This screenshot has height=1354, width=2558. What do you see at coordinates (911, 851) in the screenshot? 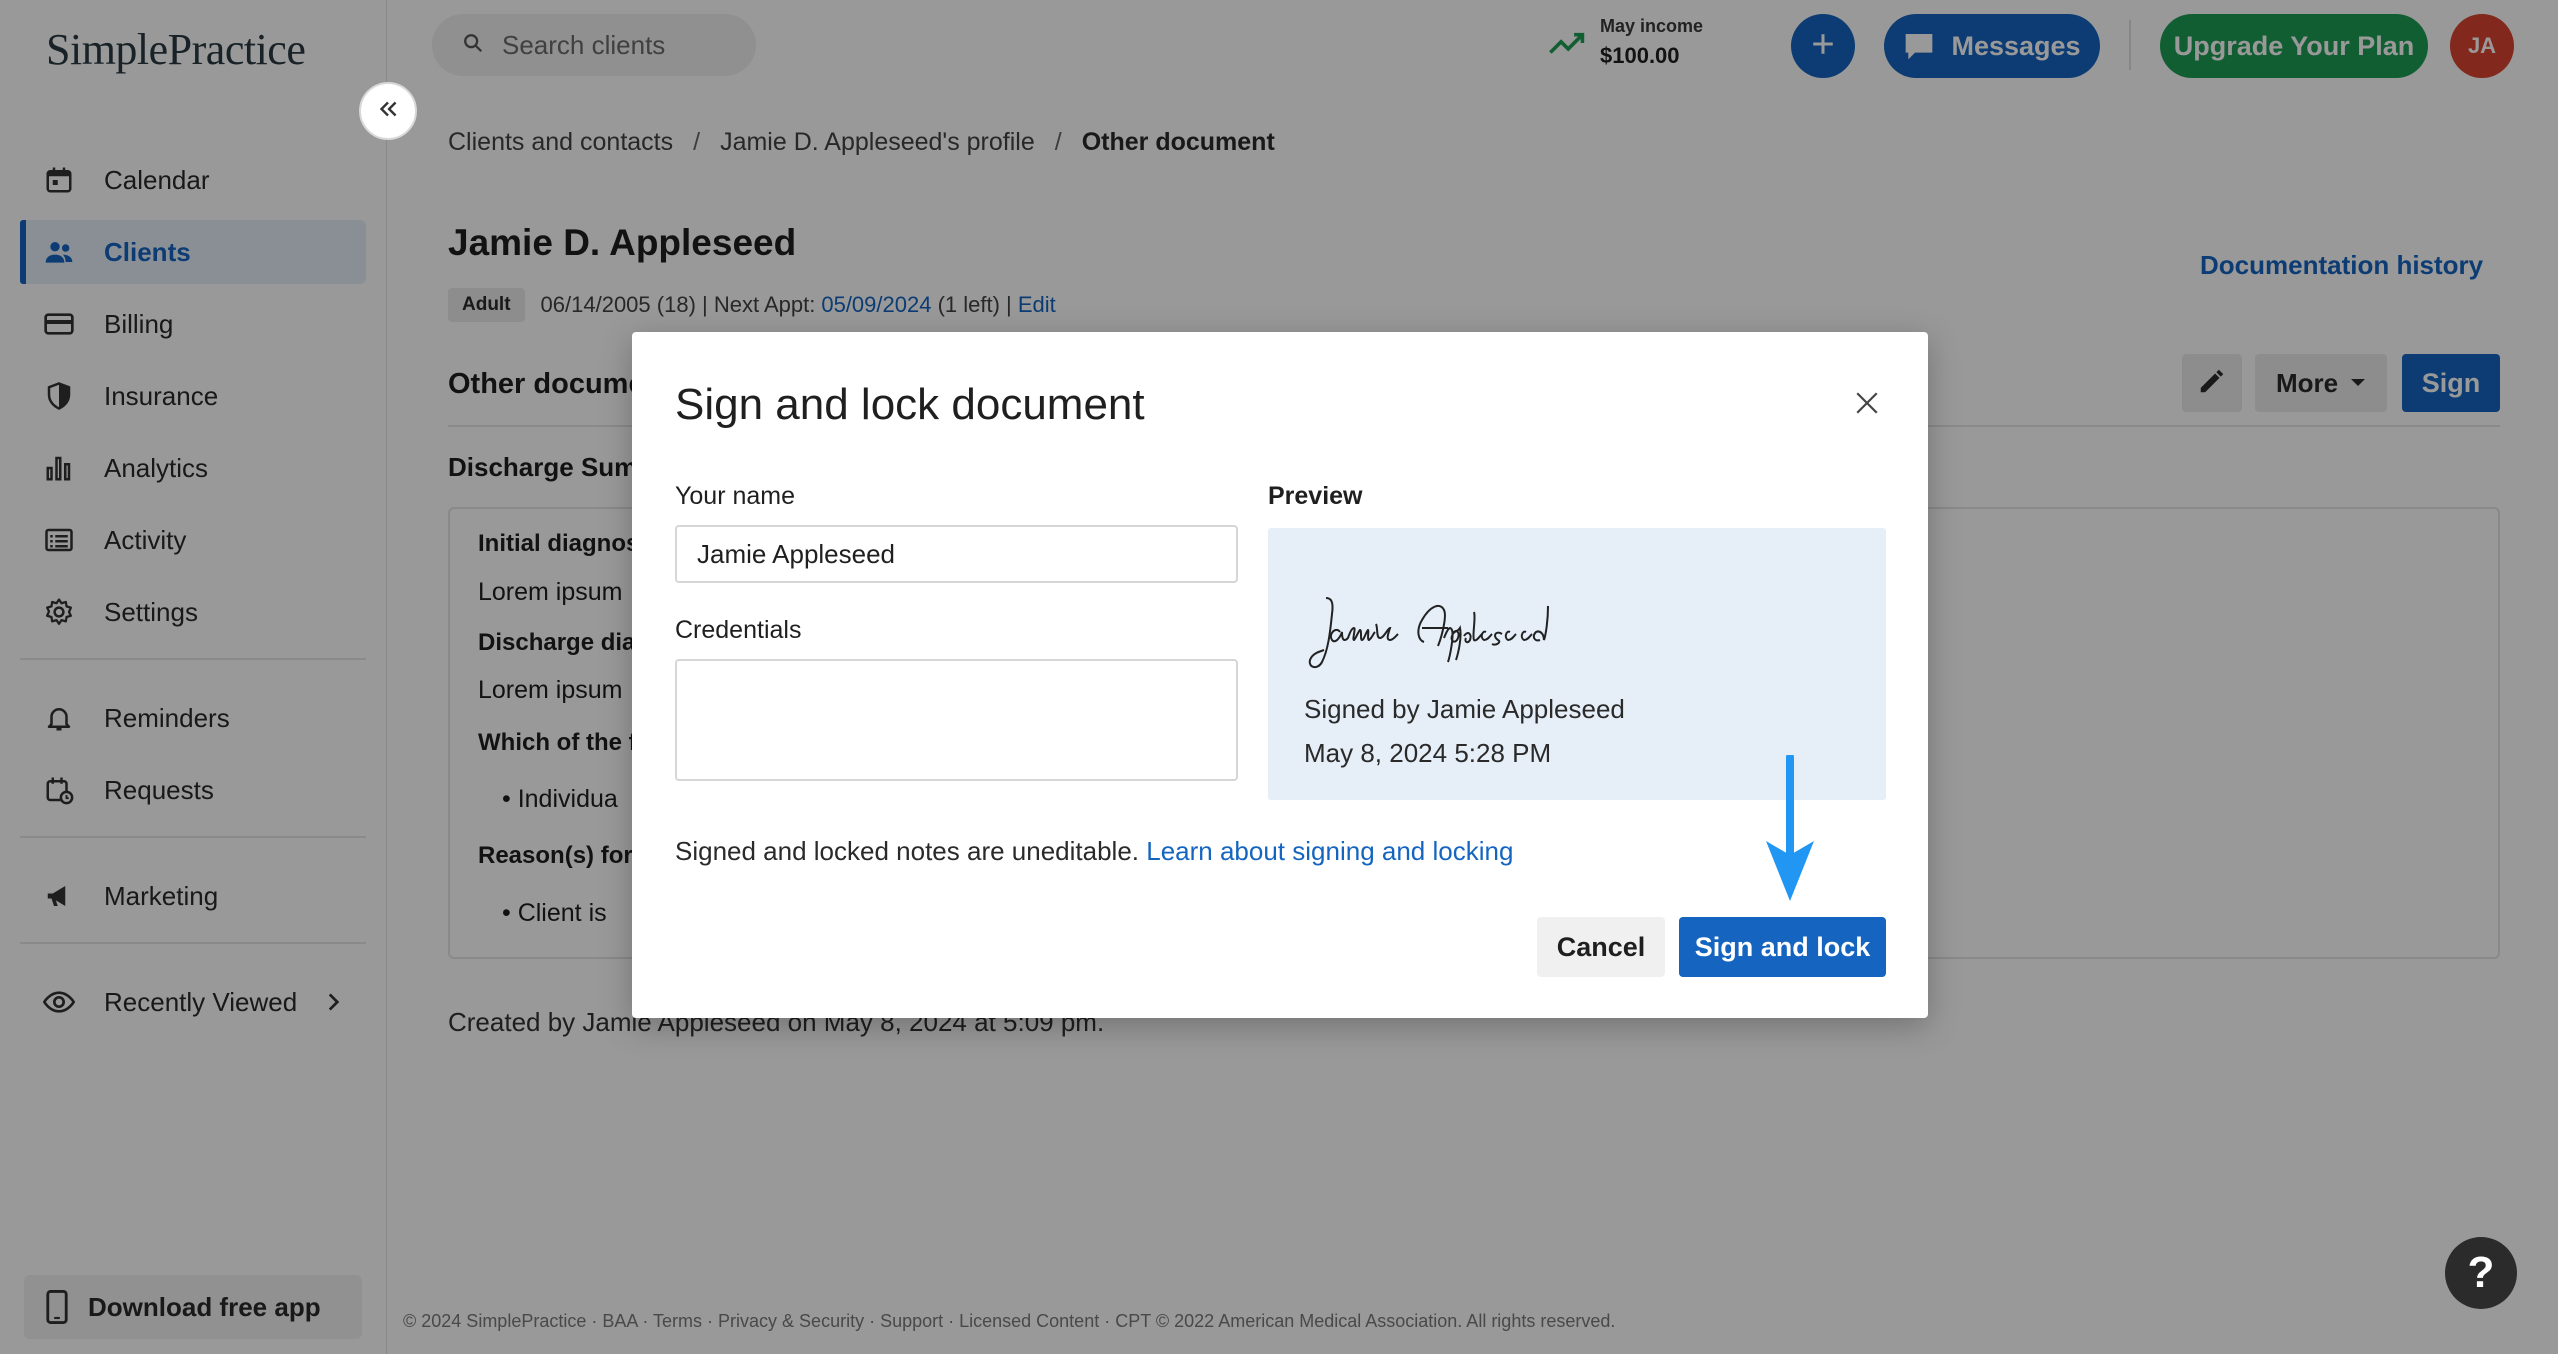
I see `note-text: Signed and locked notes are uneditable.` at bounding box center [911, 851].